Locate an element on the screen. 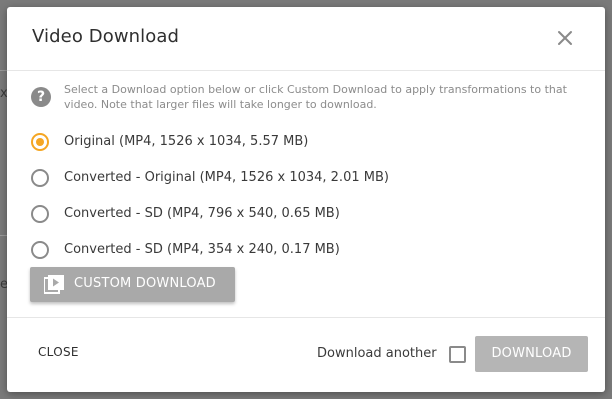 The height and width of the screenshot is (399, 612). radio-button-selected is located at coordinates (40, 142).